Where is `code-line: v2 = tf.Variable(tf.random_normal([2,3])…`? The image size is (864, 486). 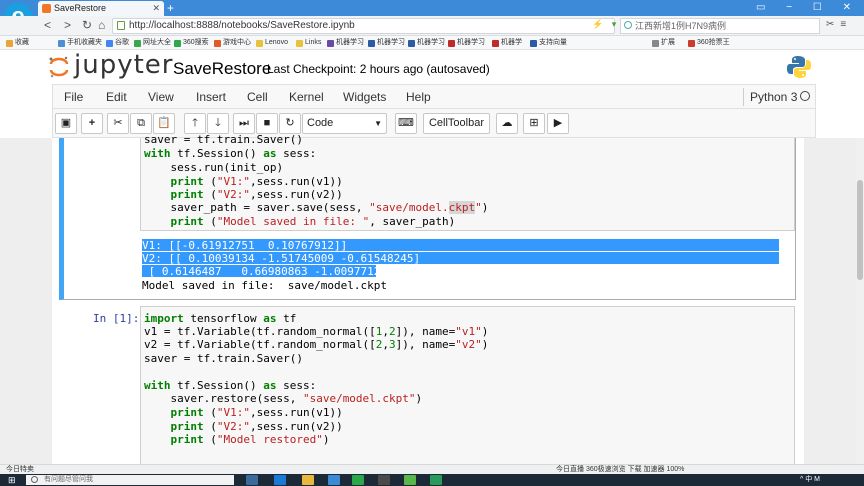 code-line: v2 = tf.Variable(tf.random_normal([2,3])… is located at coordinates (316, 344).